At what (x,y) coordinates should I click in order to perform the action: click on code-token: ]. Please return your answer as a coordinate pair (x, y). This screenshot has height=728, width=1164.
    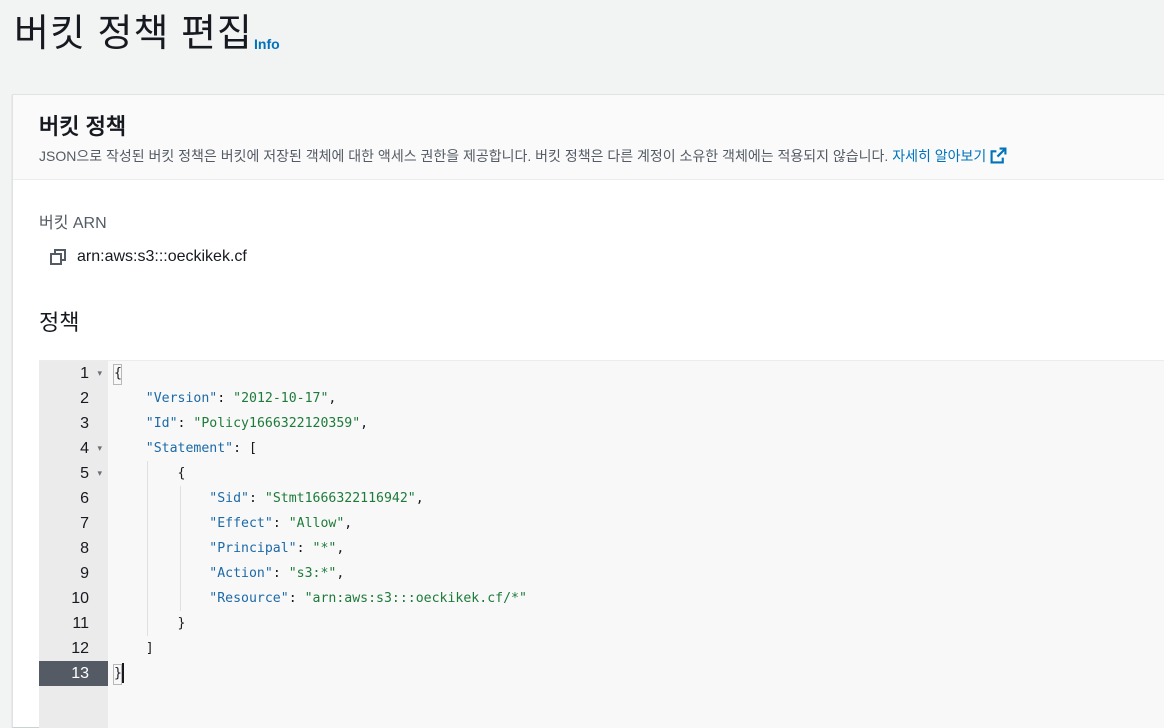
    Looking at the image, I should click on (149, 648).